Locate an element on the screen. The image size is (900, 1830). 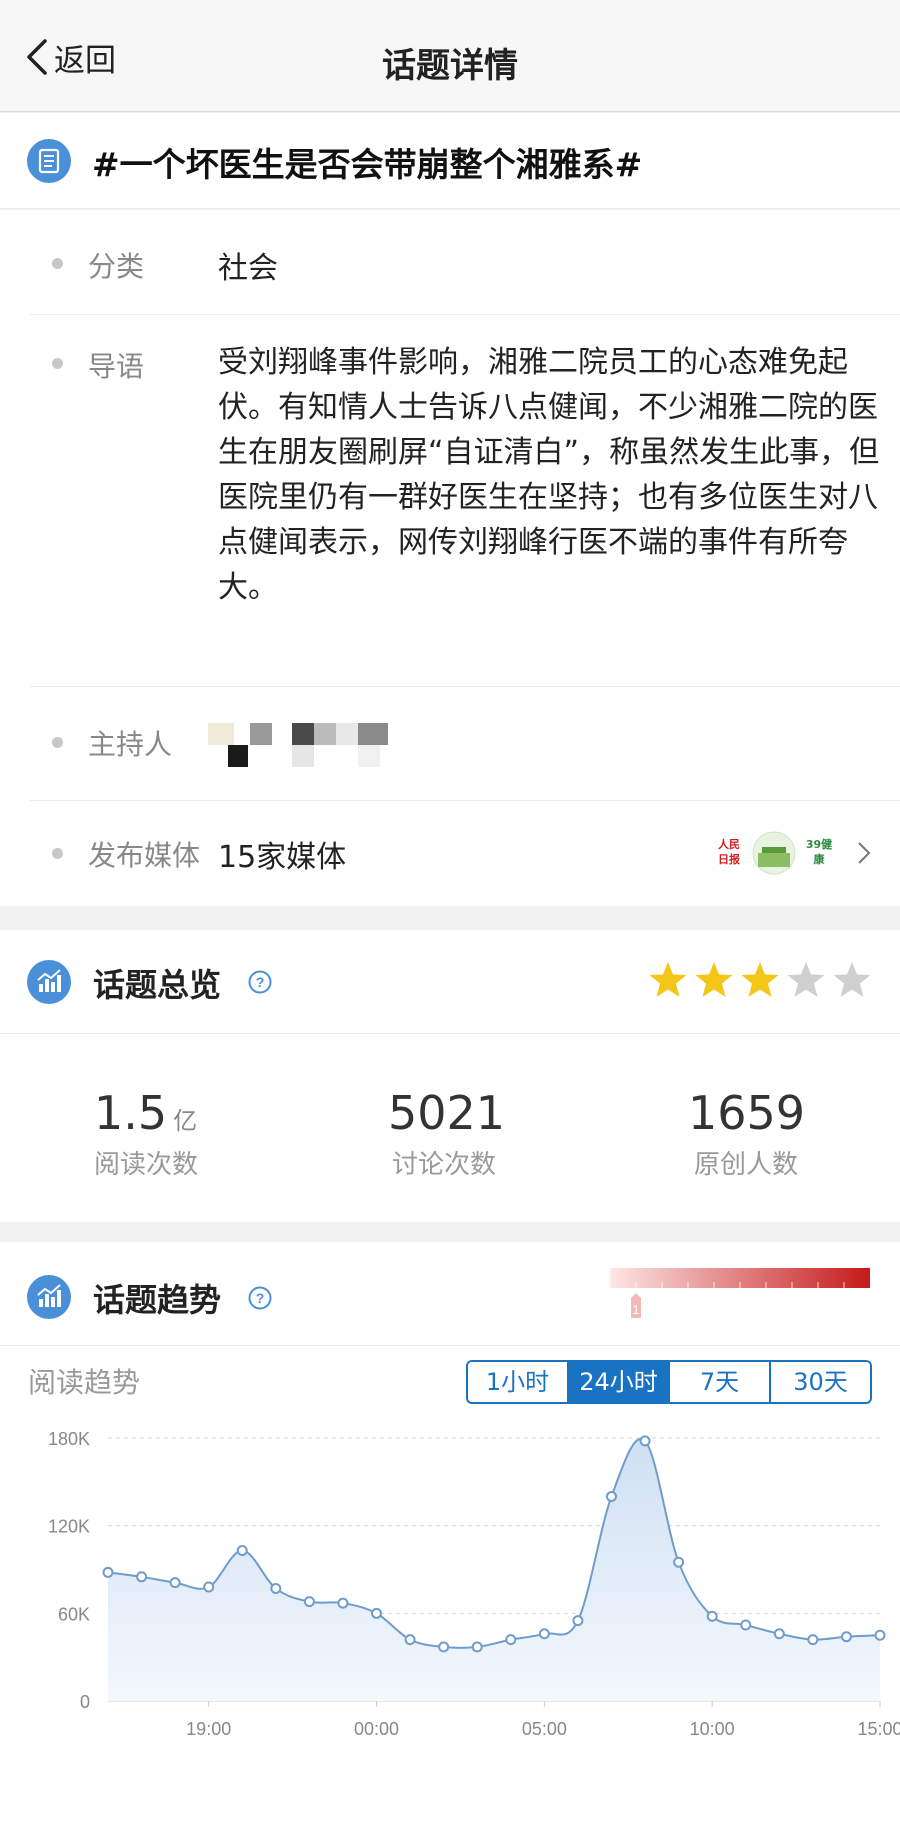
page-title: 话题详情 is located at coordinates (450, 66).